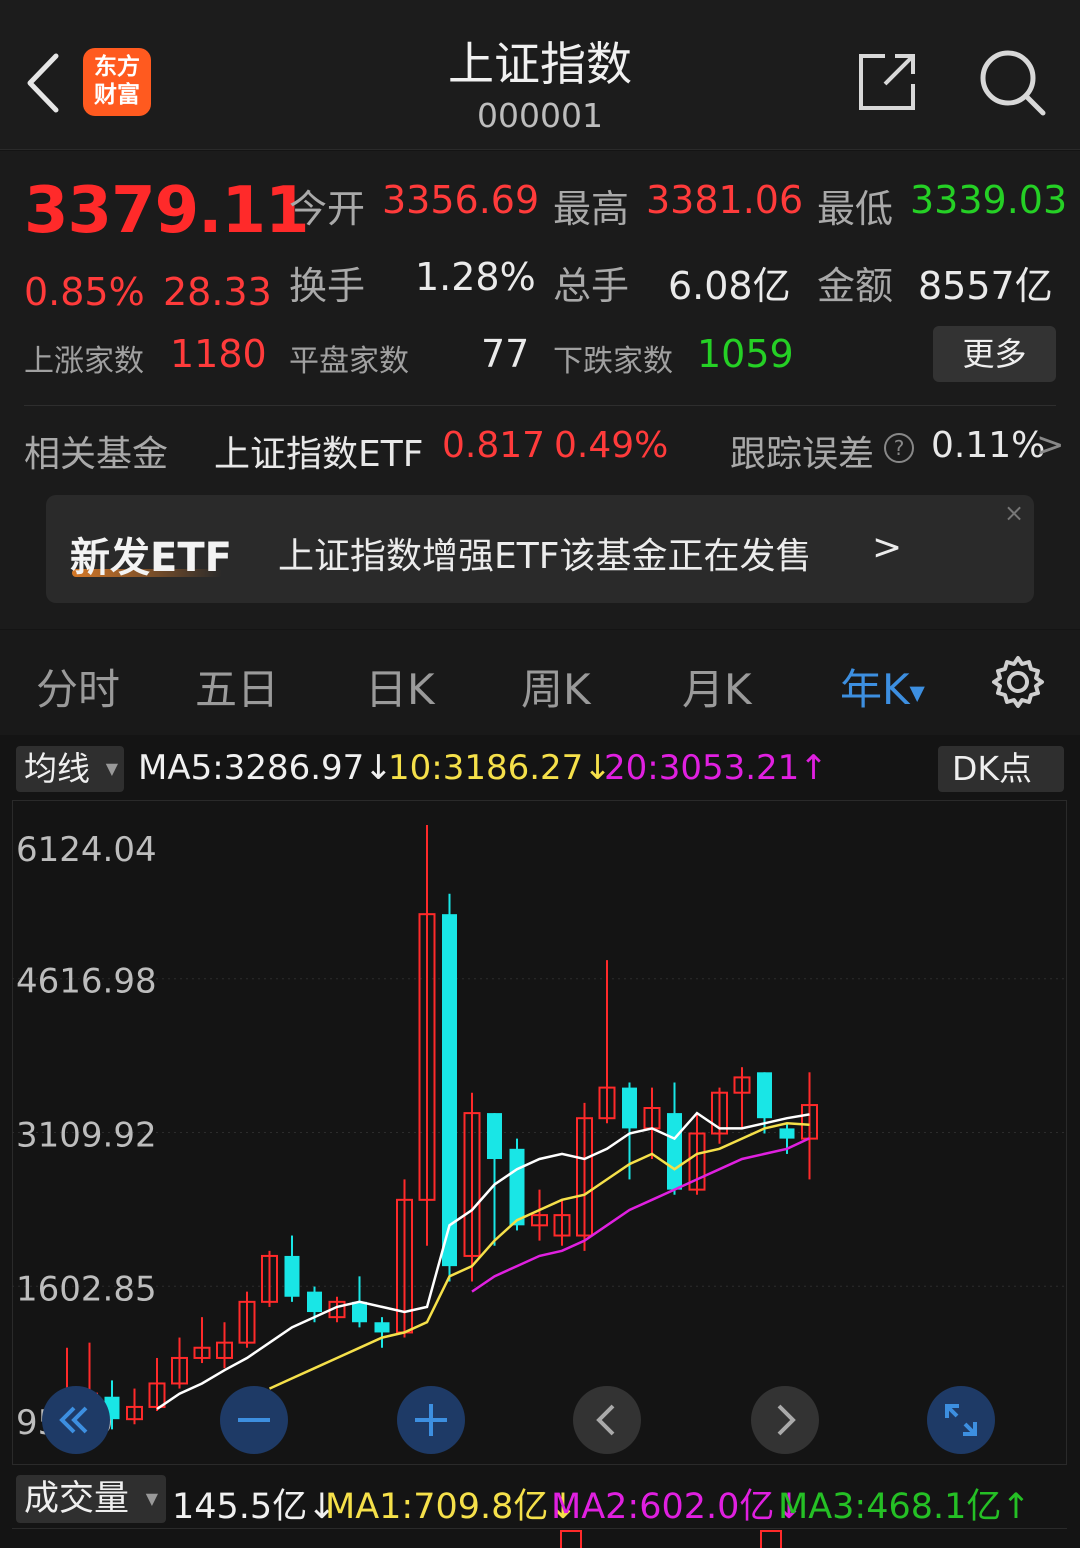  I want to click on scroll-right-button, so click(785, 1420).